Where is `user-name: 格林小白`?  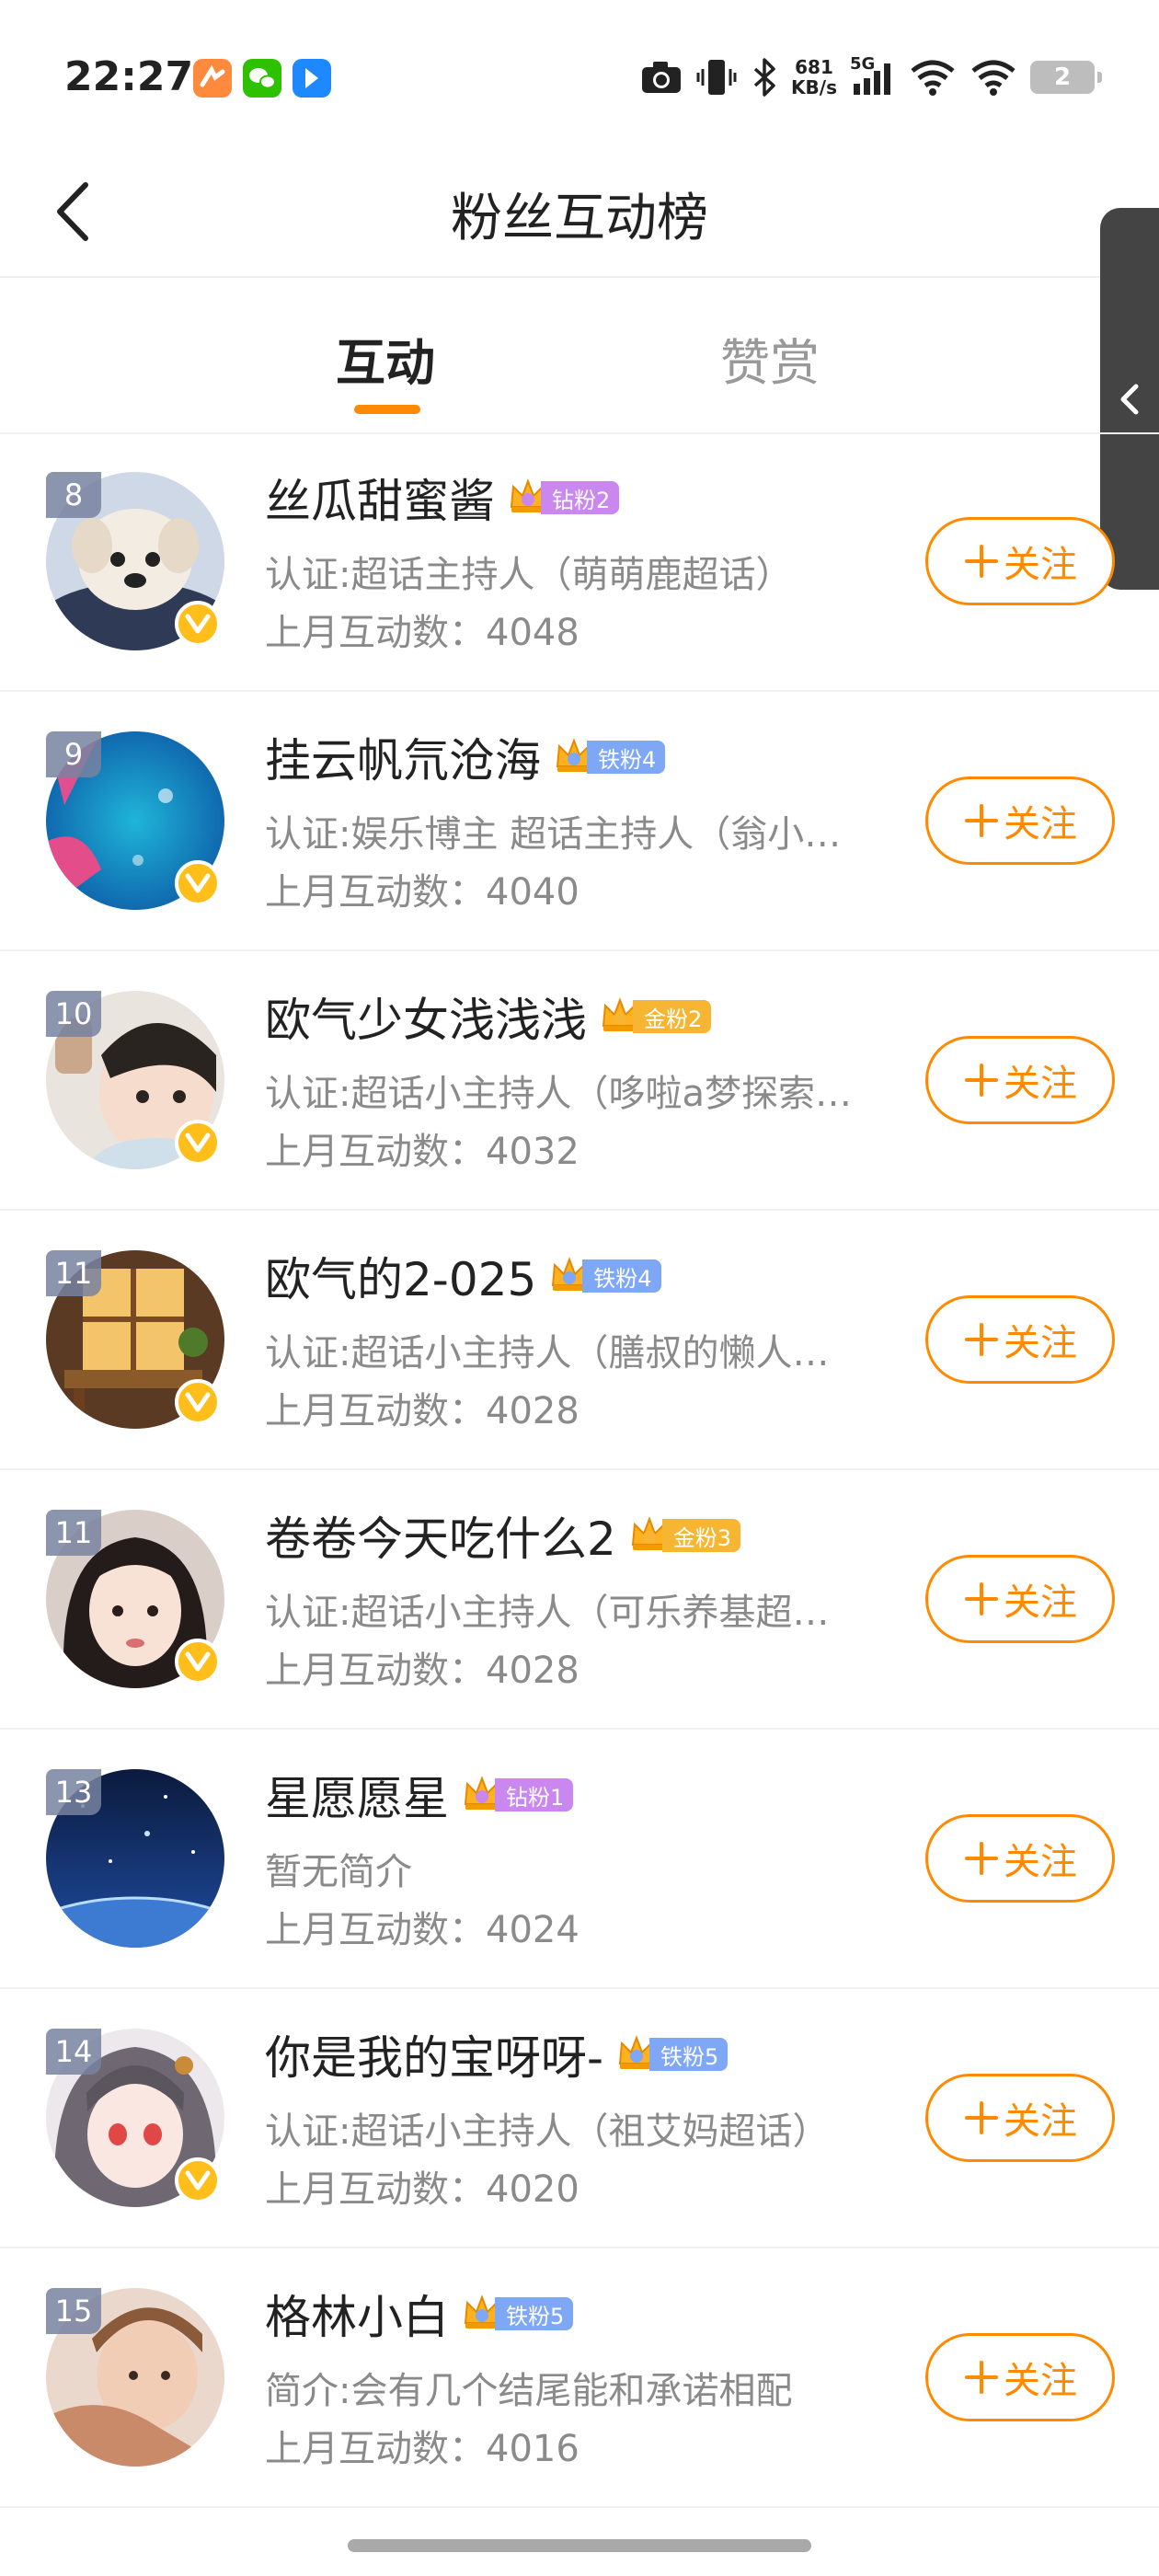
user-name: 格林小白 is located at coordinates (357, 2314).